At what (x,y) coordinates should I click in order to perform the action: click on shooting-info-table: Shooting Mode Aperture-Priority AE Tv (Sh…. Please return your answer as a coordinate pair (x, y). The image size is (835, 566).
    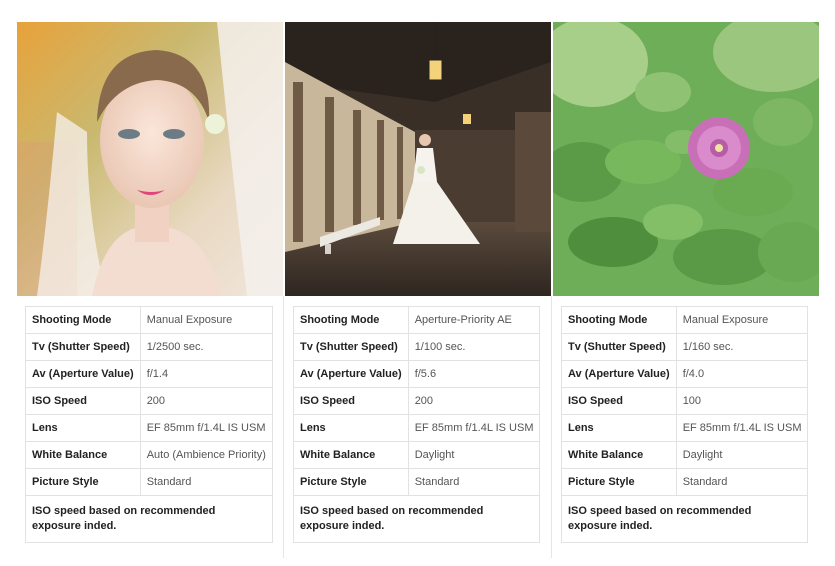
    Looking at the image, I should click on (416, 424).